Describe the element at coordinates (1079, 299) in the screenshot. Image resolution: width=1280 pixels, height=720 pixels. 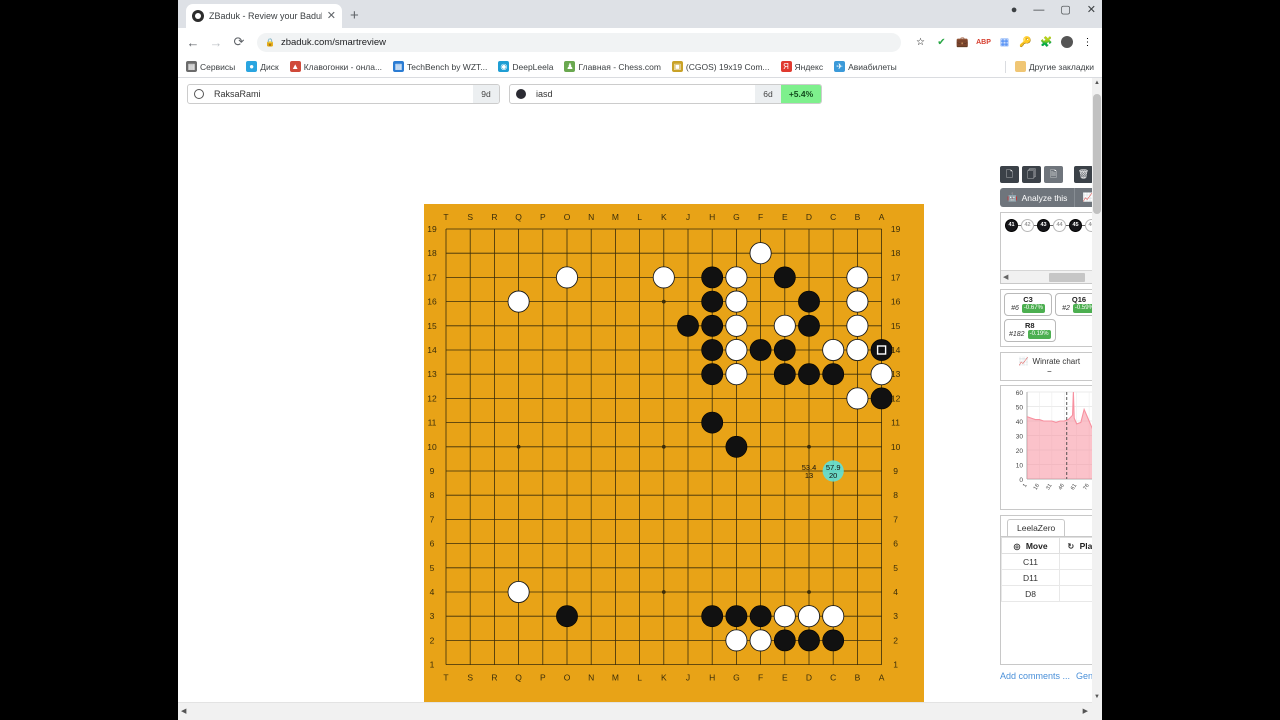
I see `variation-move: Q16` at that location.